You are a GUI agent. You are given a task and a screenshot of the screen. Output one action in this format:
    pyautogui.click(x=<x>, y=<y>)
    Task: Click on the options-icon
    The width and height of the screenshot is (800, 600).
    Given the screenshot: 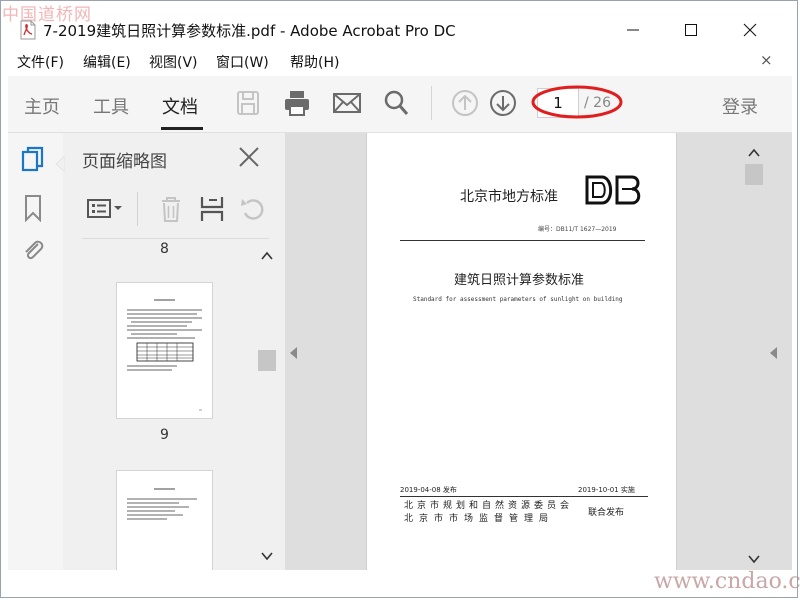 What is the action you would take?
    pyautogui.click(x=104, y=209)
    